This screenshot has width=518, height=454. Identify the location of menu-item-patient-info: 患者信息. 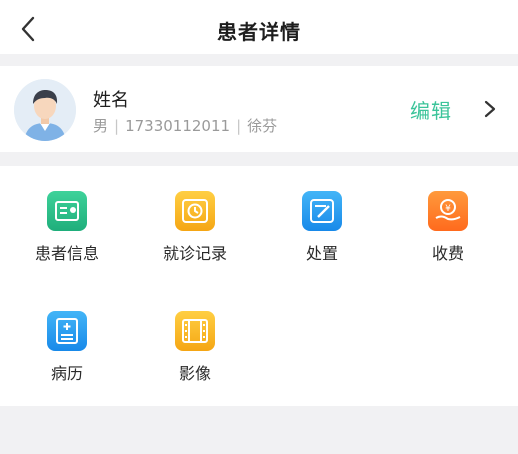
(67, 227).